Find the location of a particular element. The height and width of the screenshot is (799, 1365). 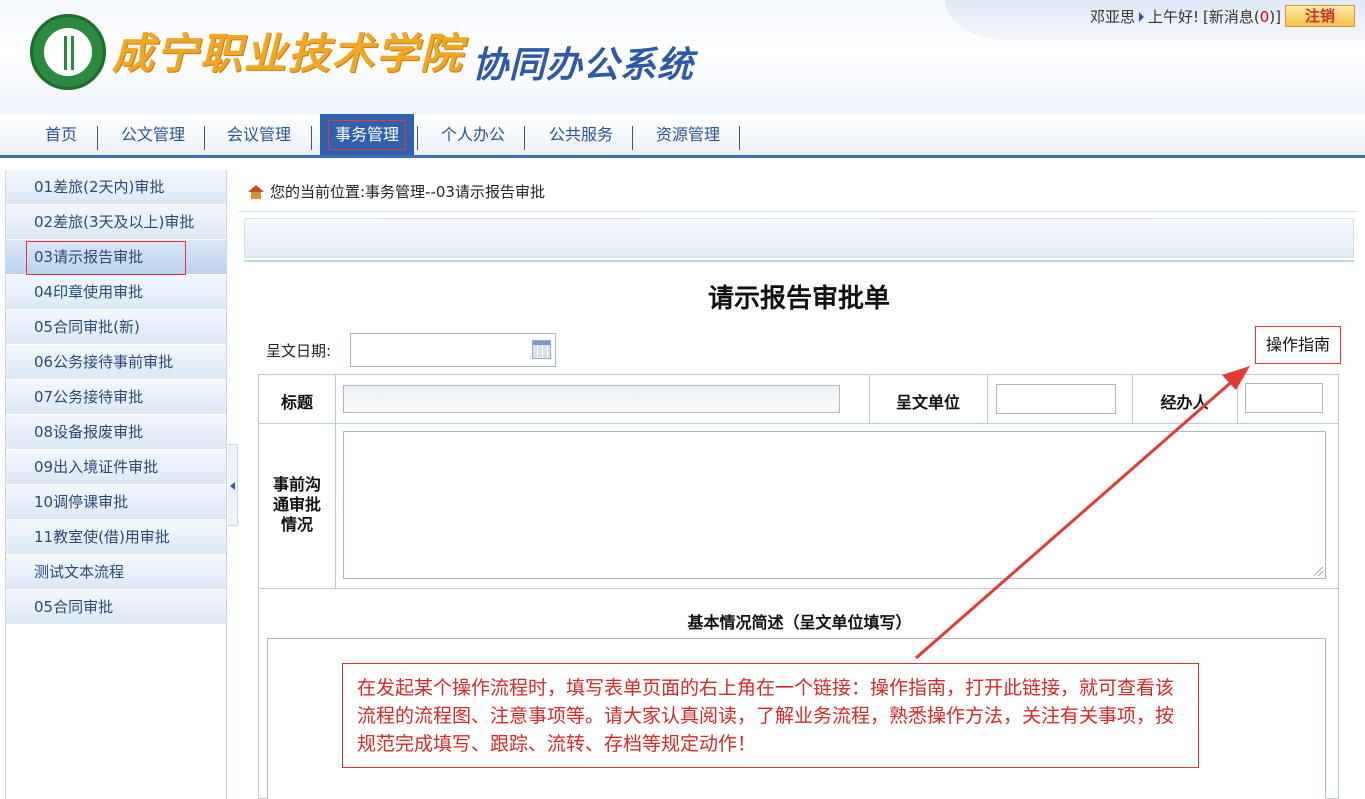

sidebar-item-class-adjust: 10调停课审批 is located at coordinates (116, 502).